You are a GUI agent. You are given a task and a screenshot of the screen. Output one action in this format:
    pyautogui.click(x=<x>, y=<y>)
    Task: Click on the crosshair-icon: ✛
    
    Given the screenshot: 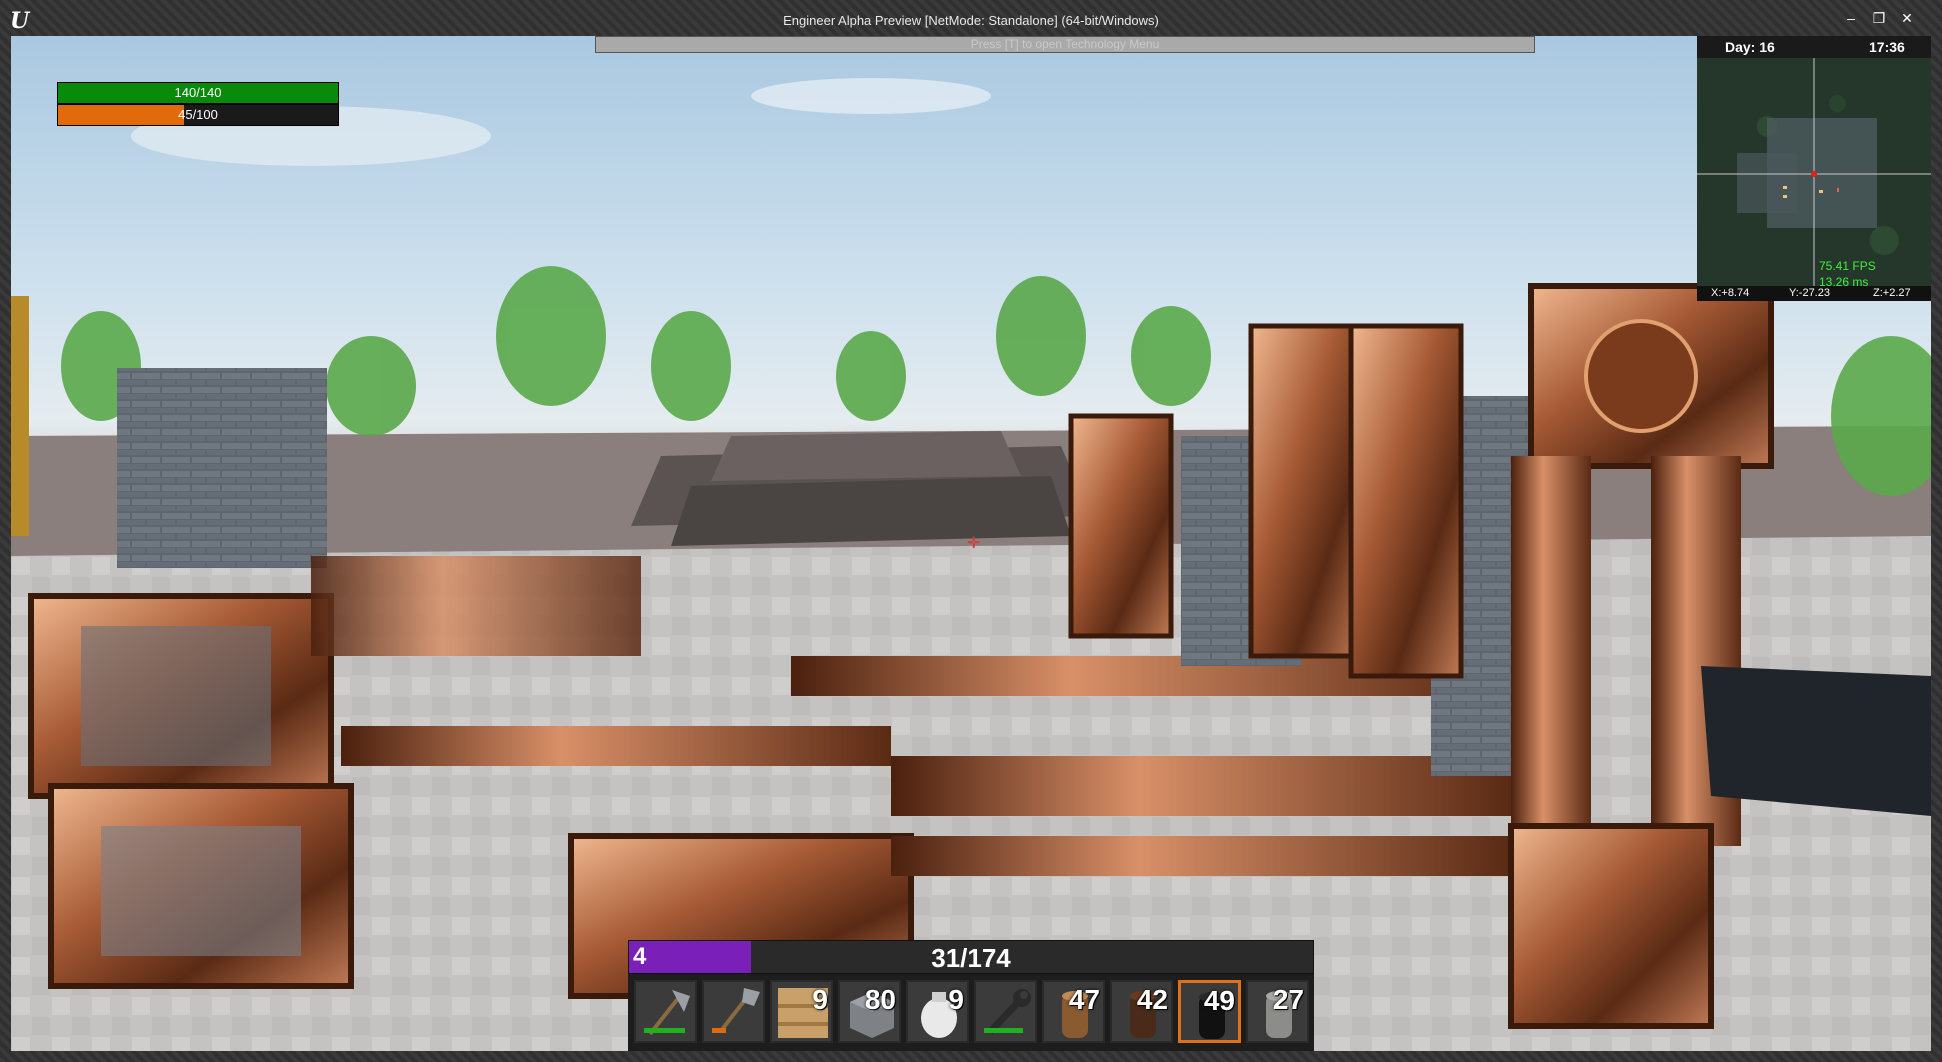 What is the action you would take?
    pyautogui.click(x=974, y=543)
    